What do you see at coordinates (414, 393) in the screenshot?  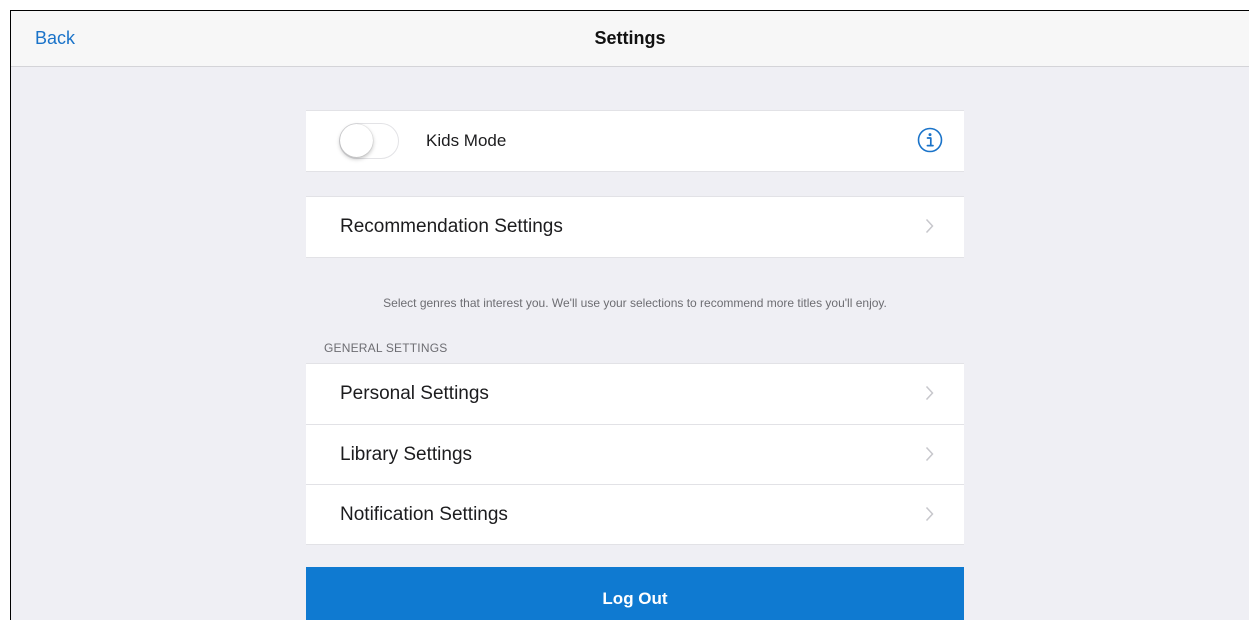 I see `personal-settings-label: Personal Settings` at bounding box center [414, 393].